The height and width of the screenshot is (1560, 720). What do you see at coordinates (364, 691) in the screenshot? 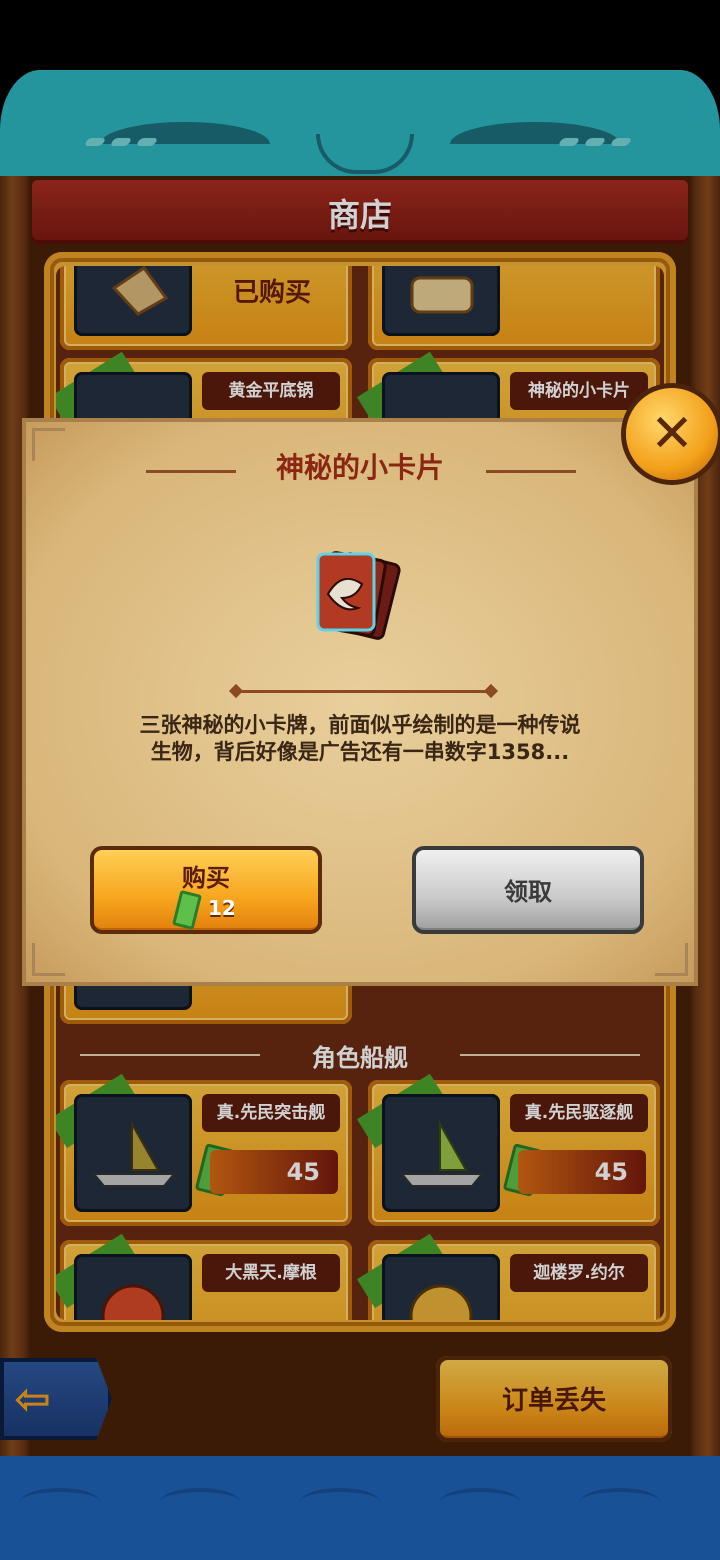
I see `divider-ornament` at bounding box center [364, 691].